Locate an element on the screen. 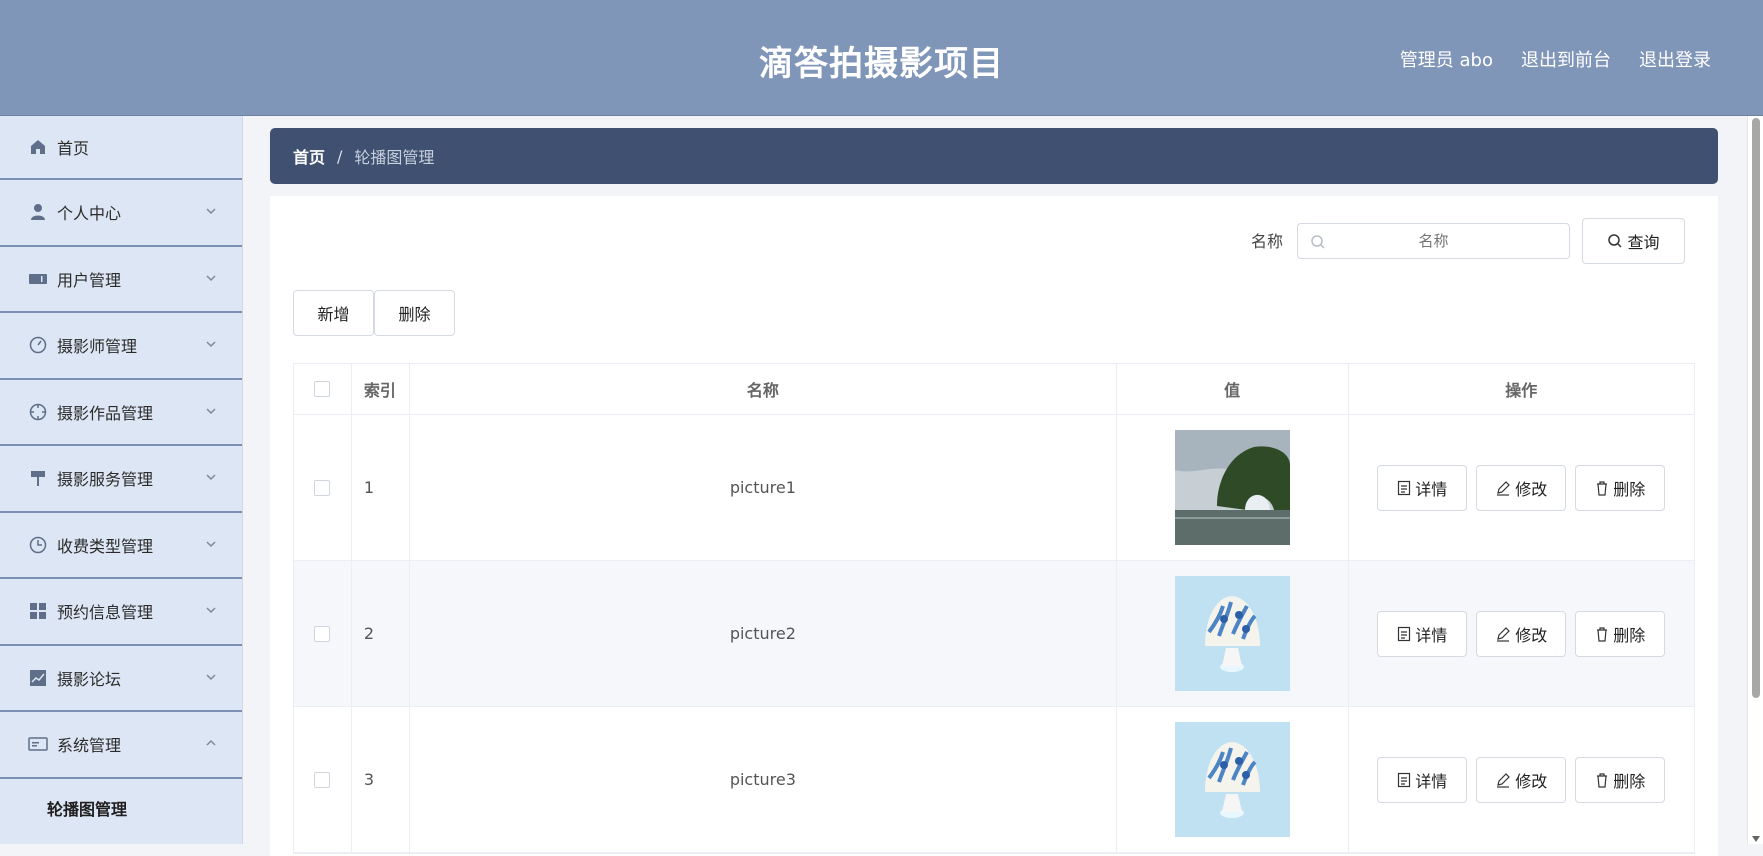 The height and width of the screenshot is (856, 1763). sidebar-item-charge-type-management: 收费类型管理 is located at coordinates (121, 546).